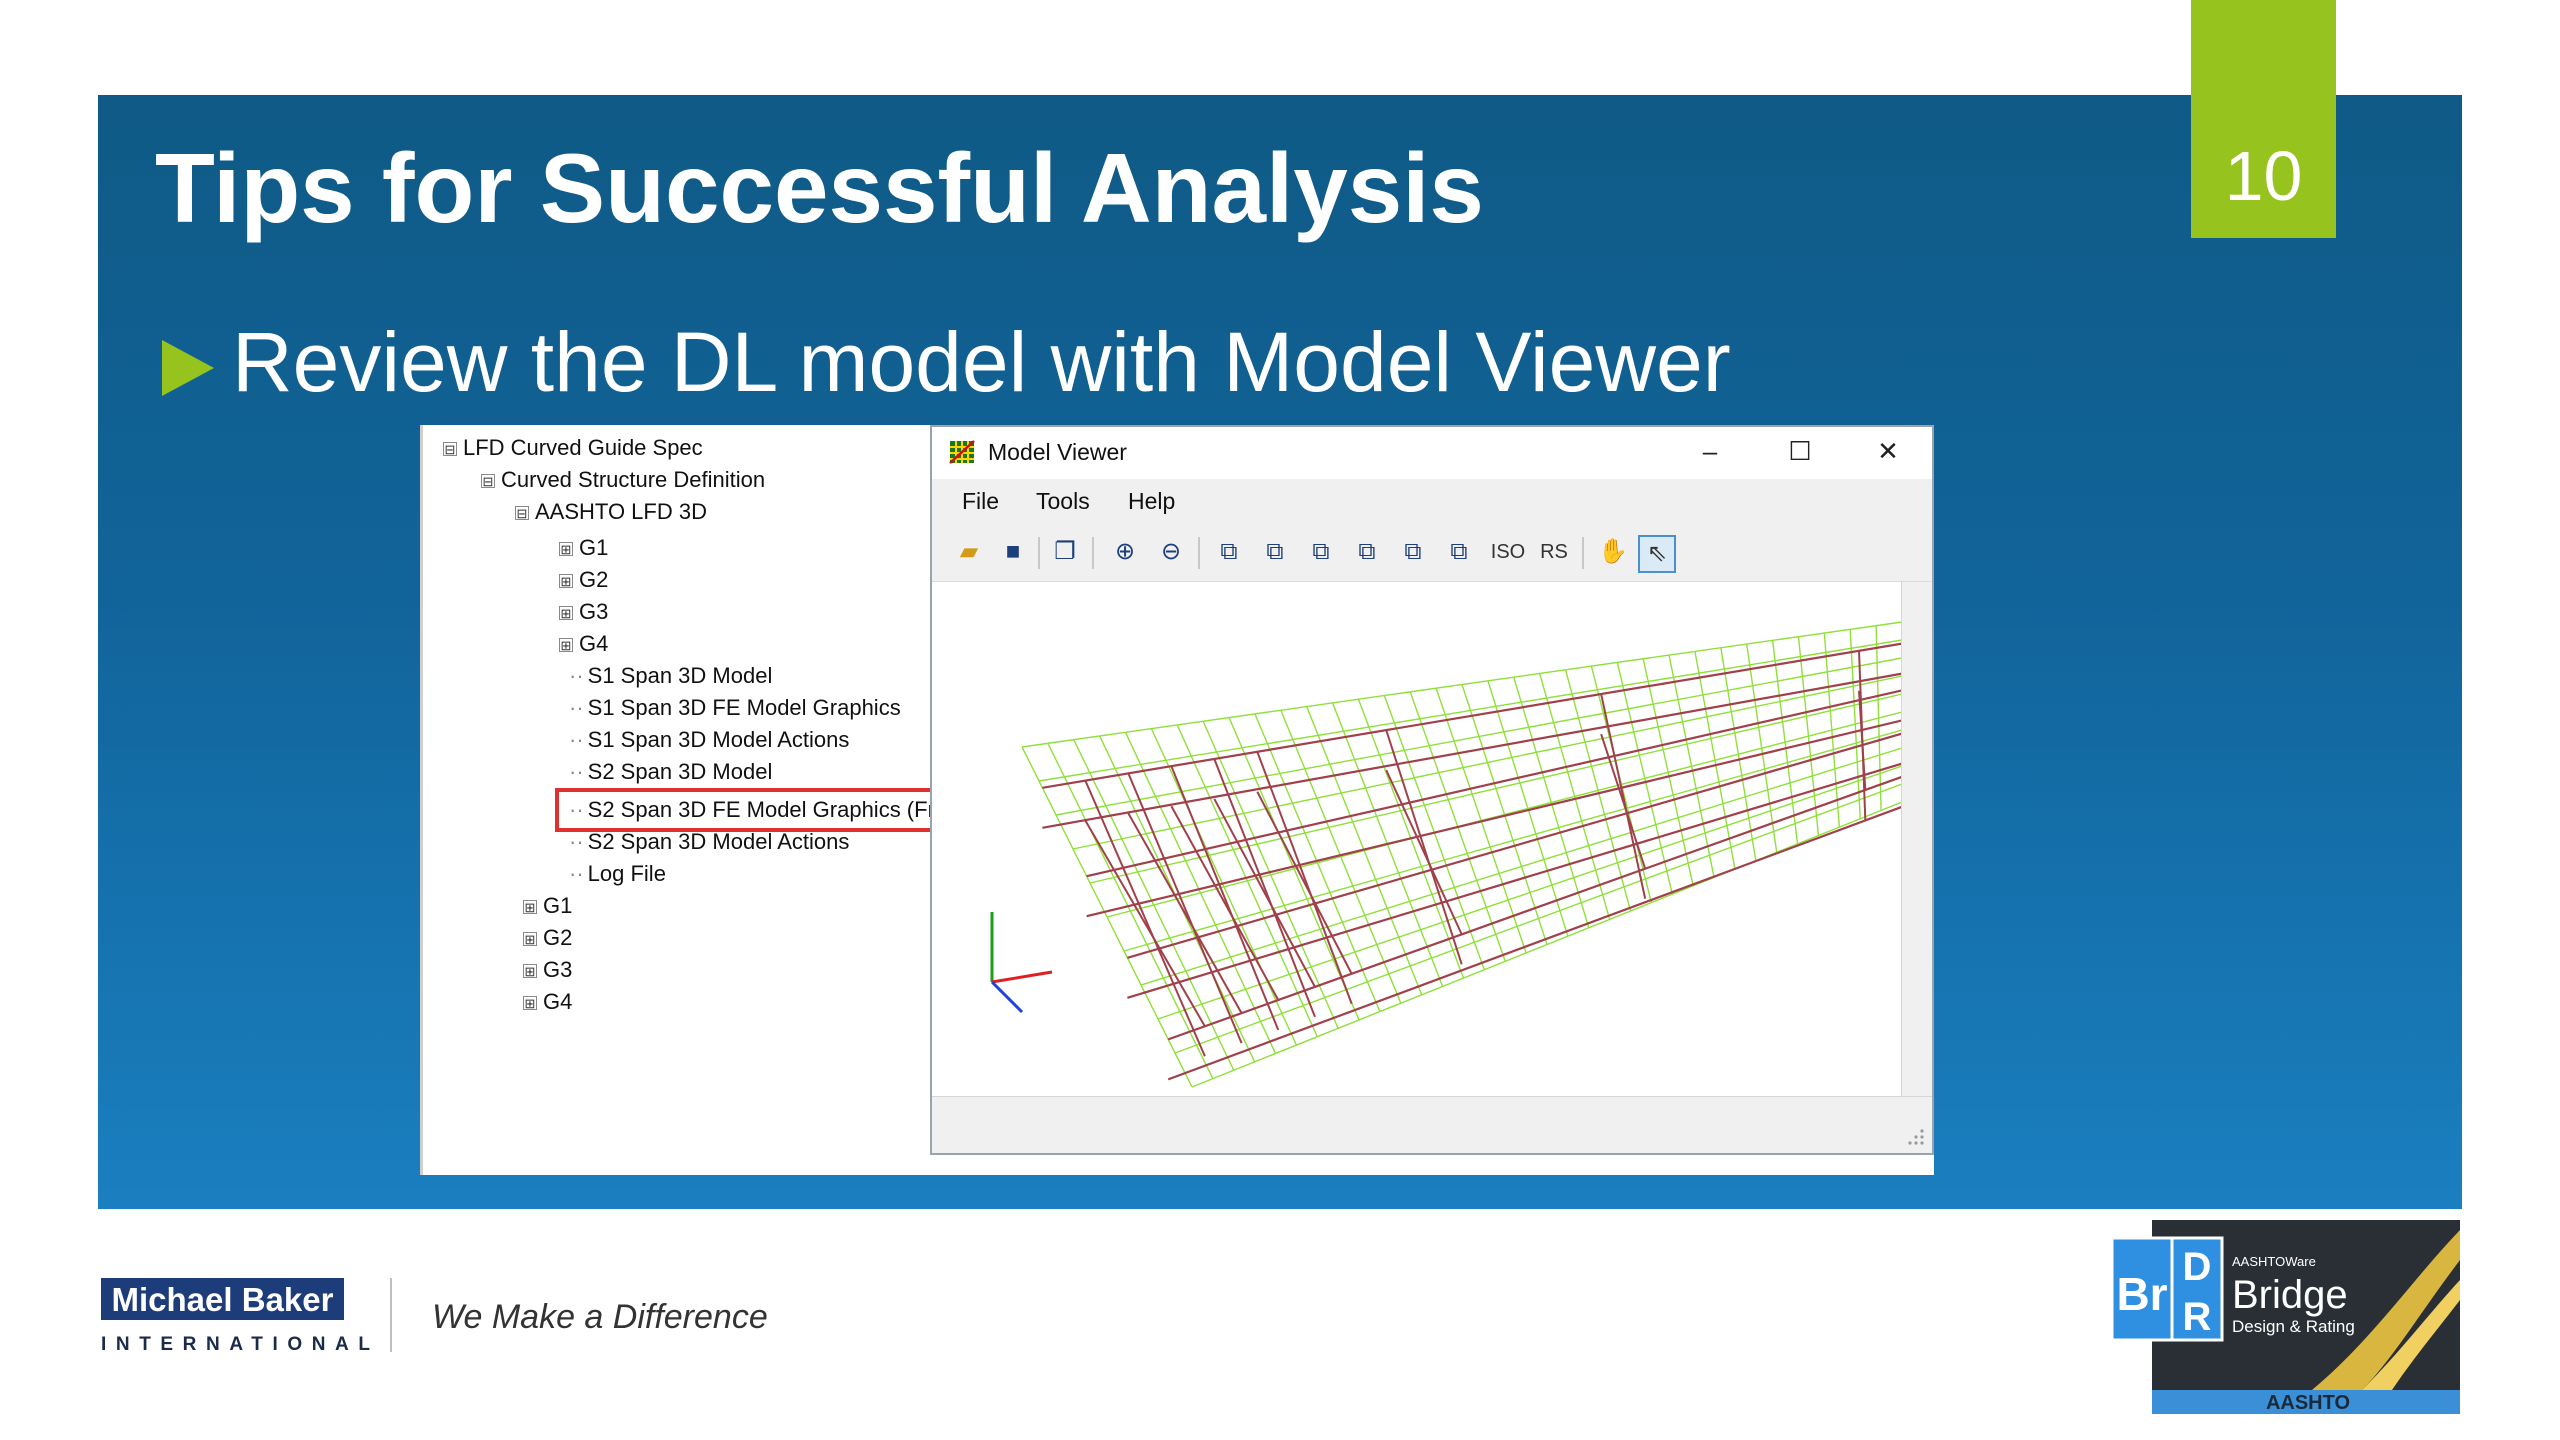 The height and width of the screenshot is (1440, 2560). I want to click on fe-model-graphic, so click(1446, 854).